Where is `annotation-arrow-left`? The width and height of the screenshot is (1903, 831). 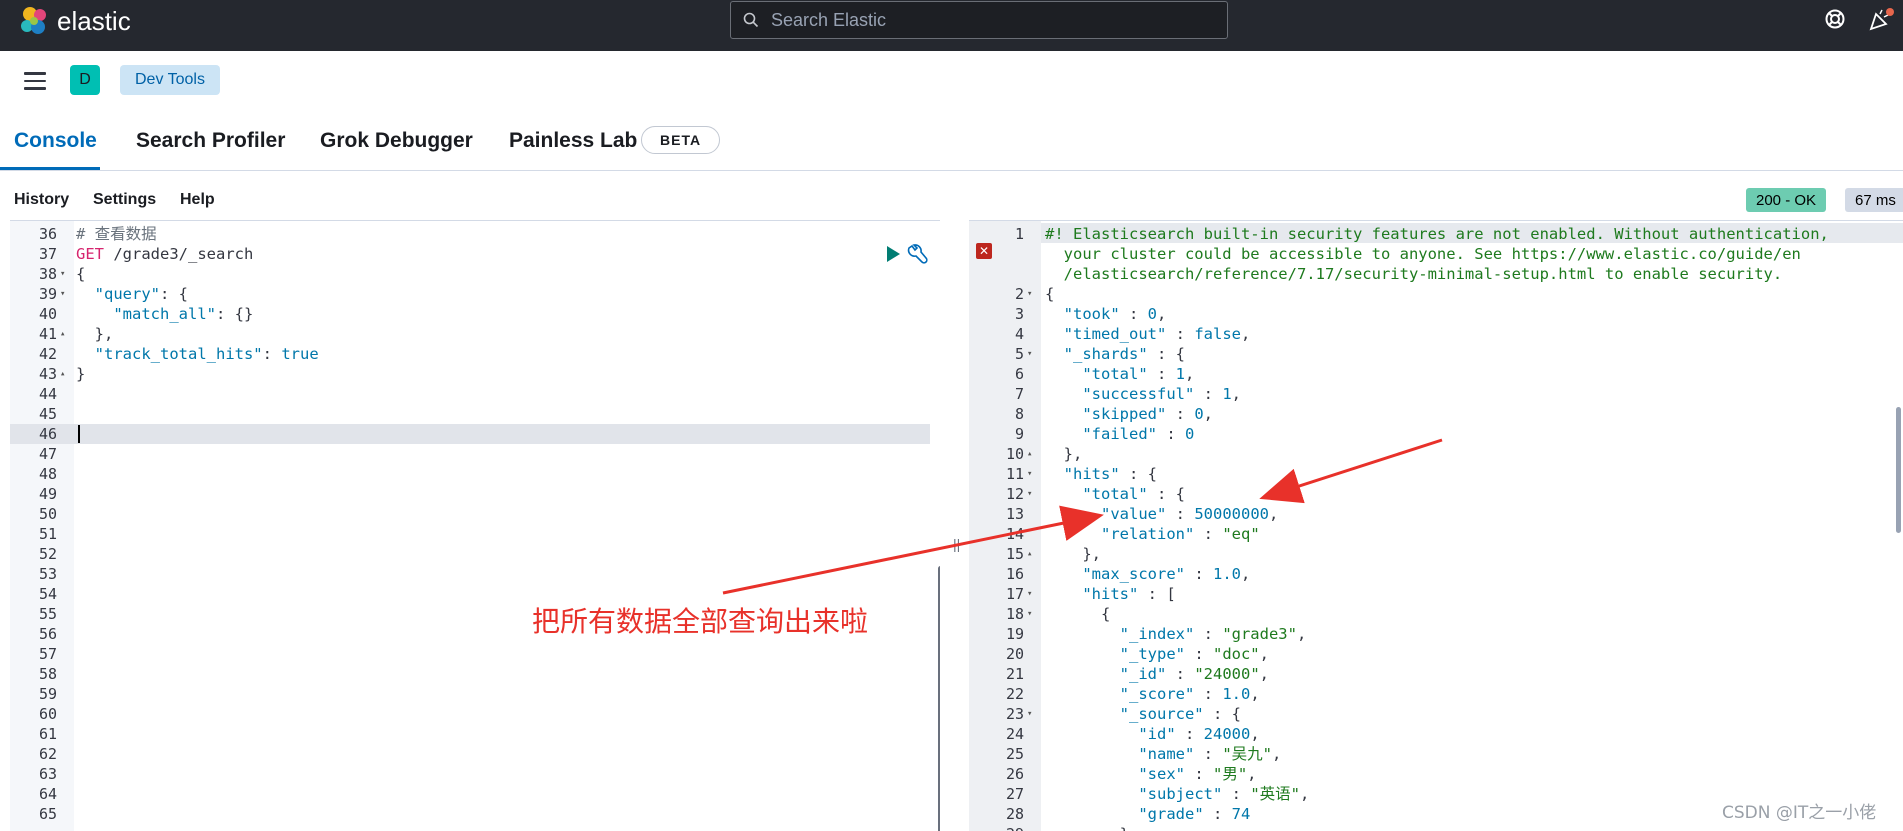 annotation-arrow-left is located at coordinates (913, 550).